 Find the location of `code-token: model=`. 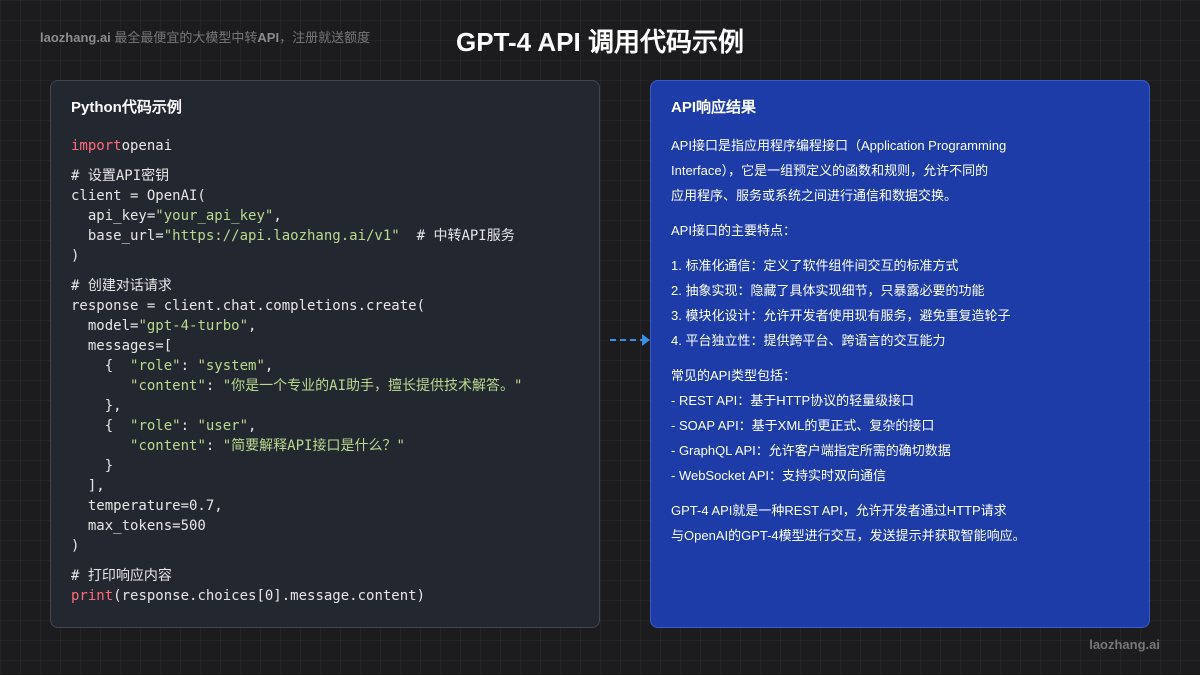

code-token: model= is located at coordinates (105, 326).